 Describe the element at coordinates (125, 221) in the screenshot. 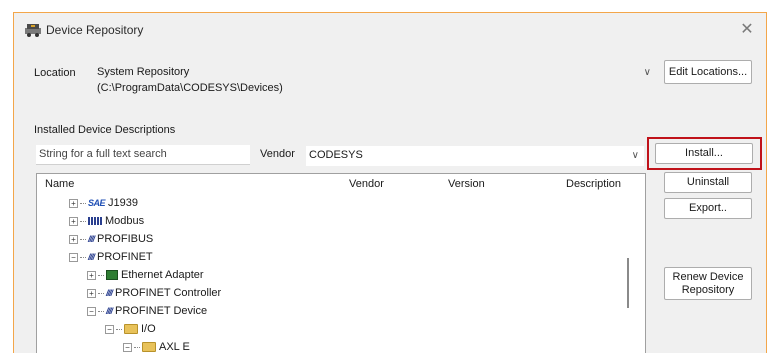

I see `tree-item-label: Modbus` at that location.